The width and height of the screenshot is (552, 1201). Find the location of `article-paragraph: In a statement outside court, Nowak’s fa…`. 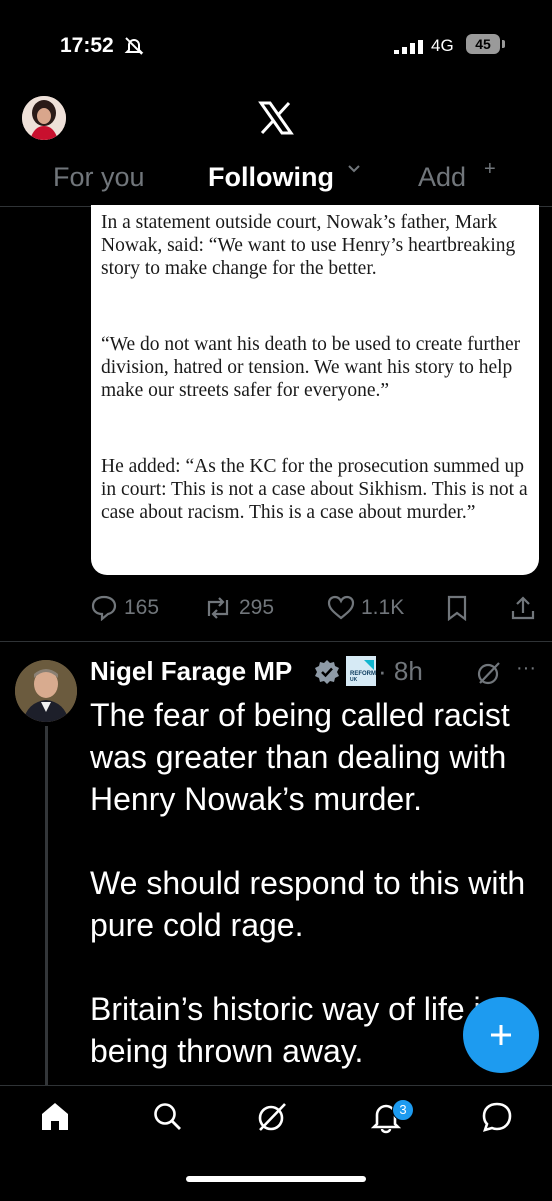

article-paragraph: In a statement outside court, Nowak’s fa… is located at coordinates (308, 245).